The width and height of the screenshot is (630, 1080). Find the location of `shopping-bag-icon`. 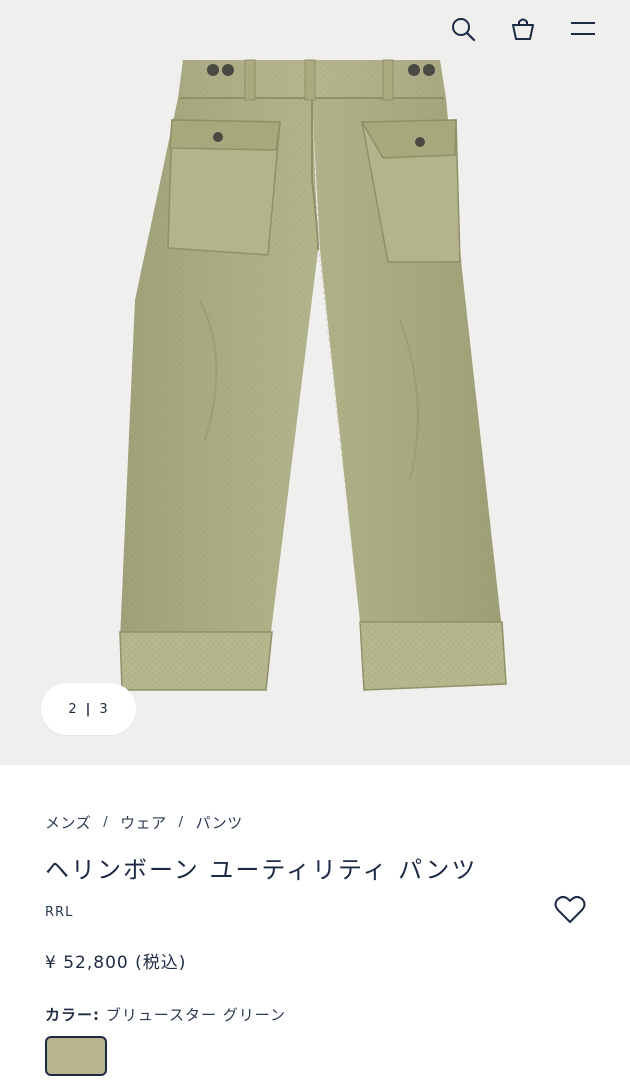

shopping-bag-icon is located at coordinates (523, 29).